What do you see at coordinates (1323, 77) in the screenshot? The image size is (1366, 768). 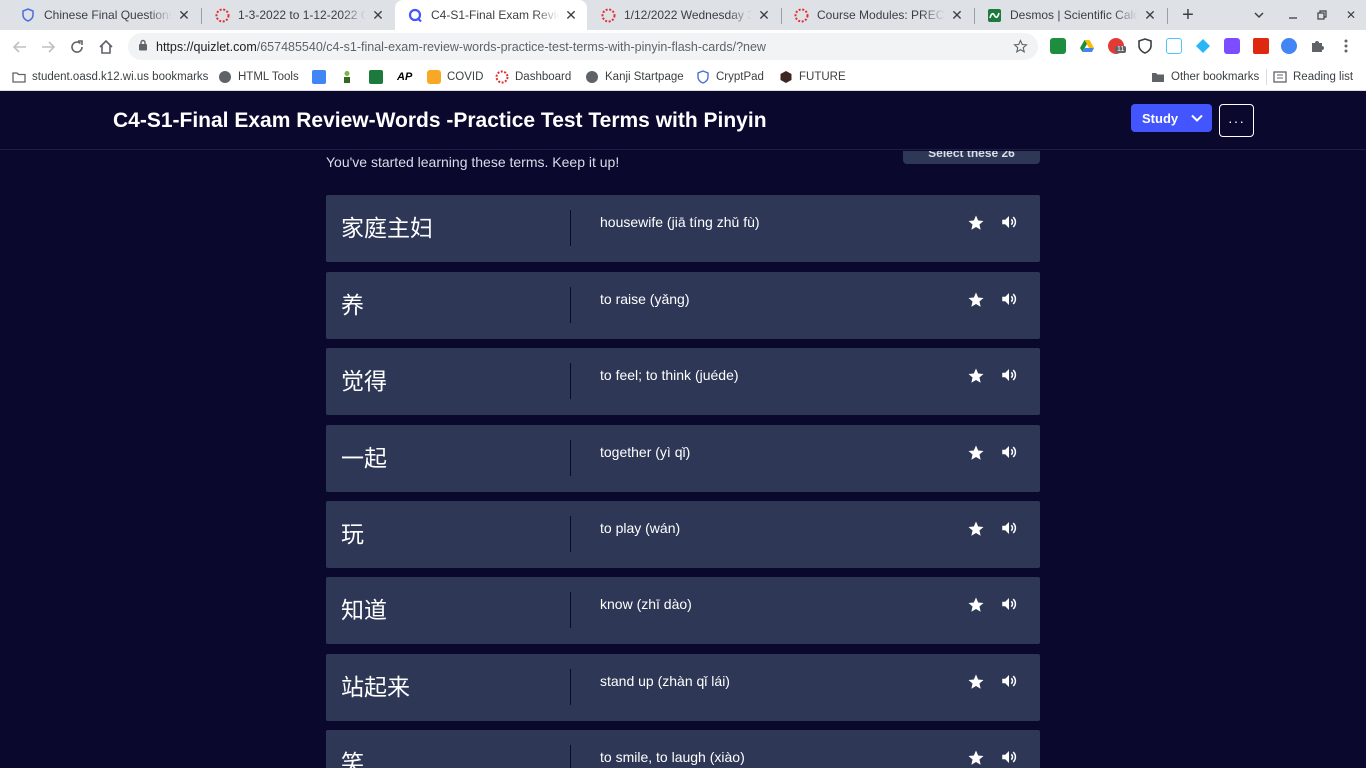 I see `reading-list-label: Reading list` at bounding box center [1323, 77].